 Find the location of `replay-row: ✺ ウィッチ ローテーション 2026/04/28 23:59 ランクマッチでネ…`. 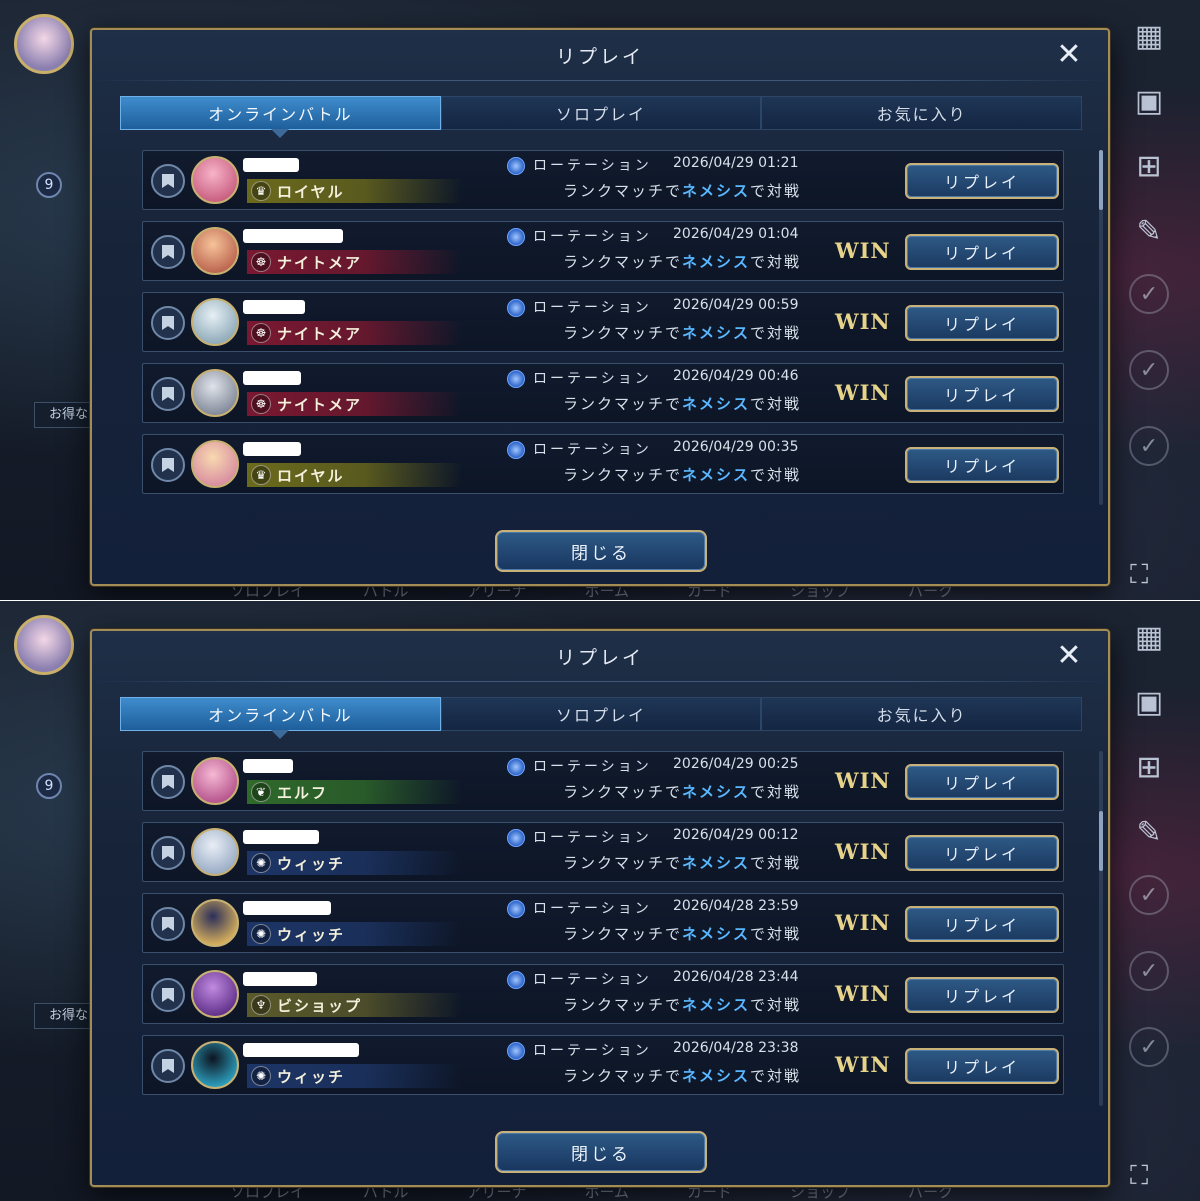

replay-row: ✺ ウィッチ ローテーション 2026/04/28 23:59 ランクマッチでネ… is located at coordinates (603, 923).